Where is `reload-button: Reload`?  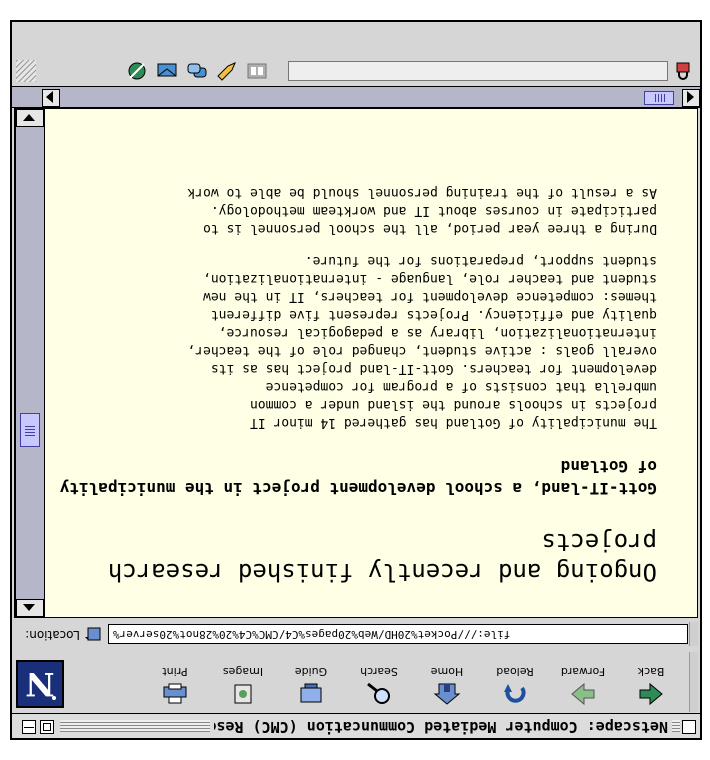
reload-button: Reload is located at coordinates (515, 681).